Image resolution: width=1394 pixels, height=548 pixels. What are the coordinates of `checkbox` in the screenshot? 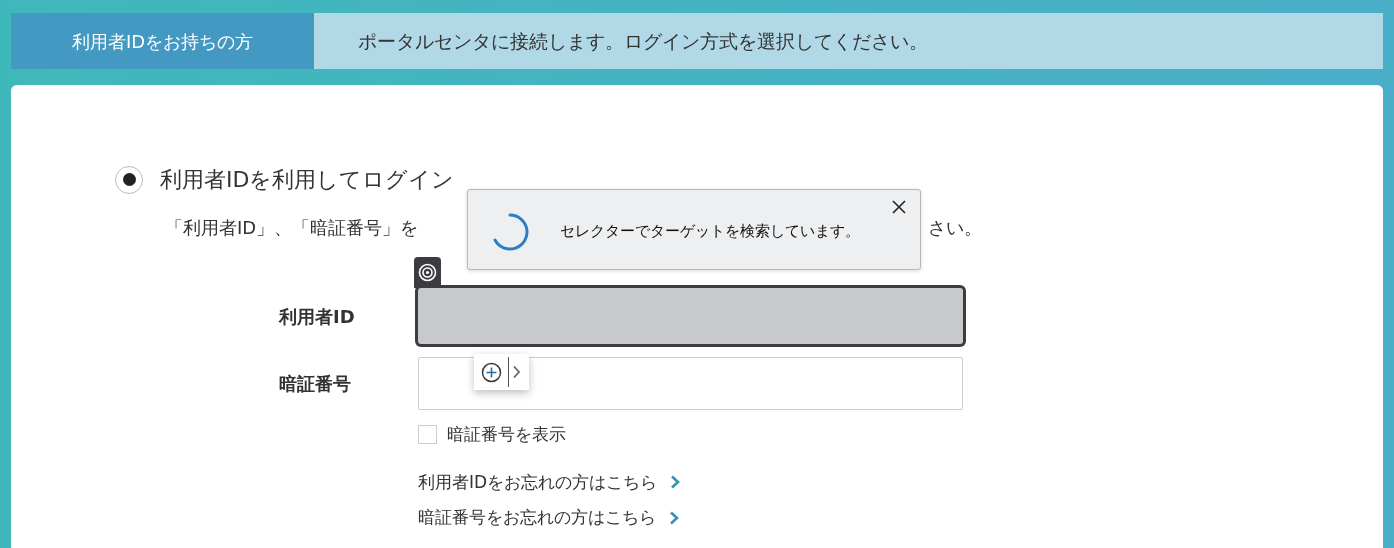 It's located at (427, 435).